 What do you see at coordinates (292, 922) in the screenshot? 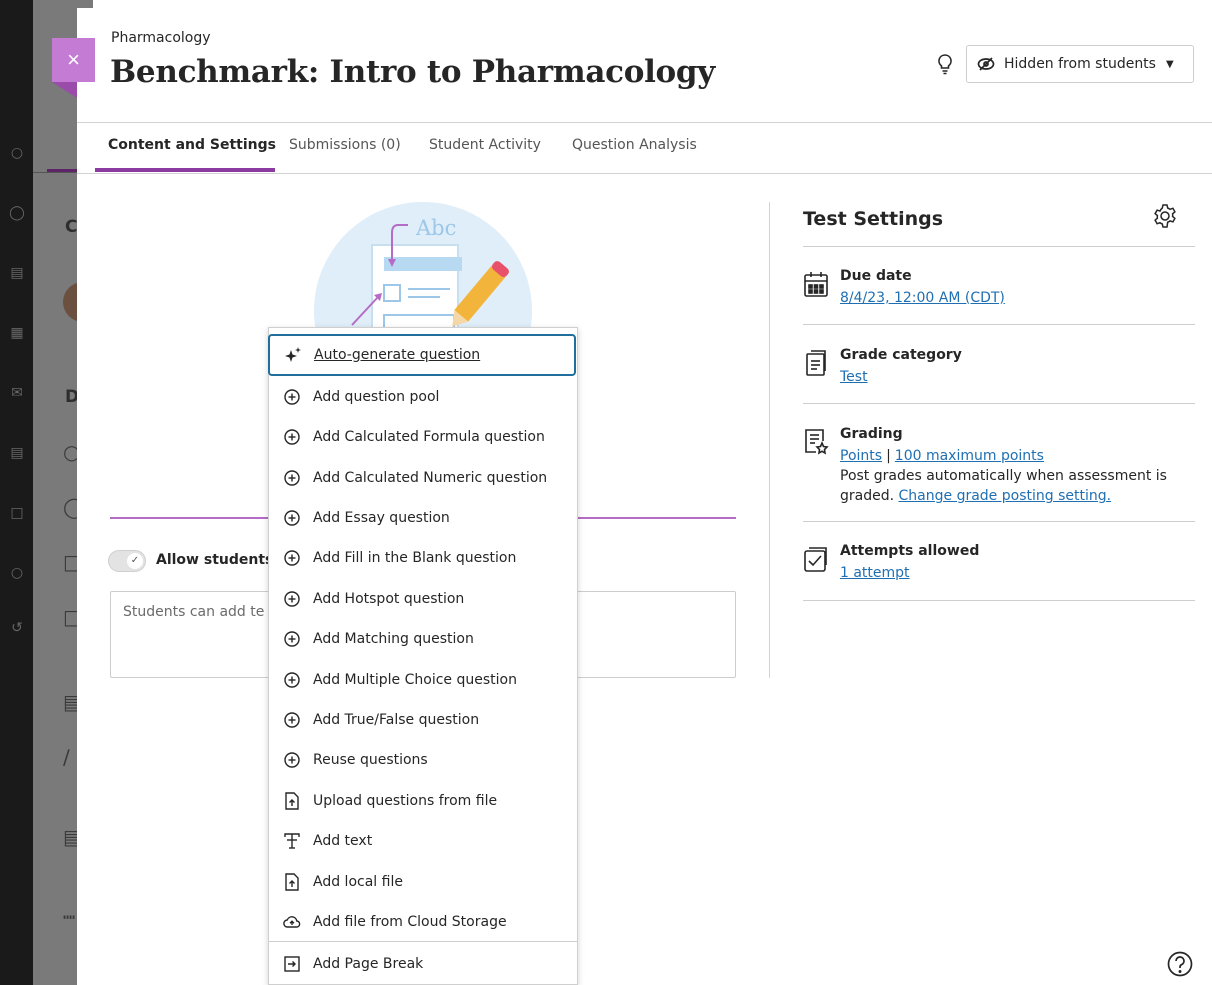
I see `cloud-icon` at bounding box center [292, 922].